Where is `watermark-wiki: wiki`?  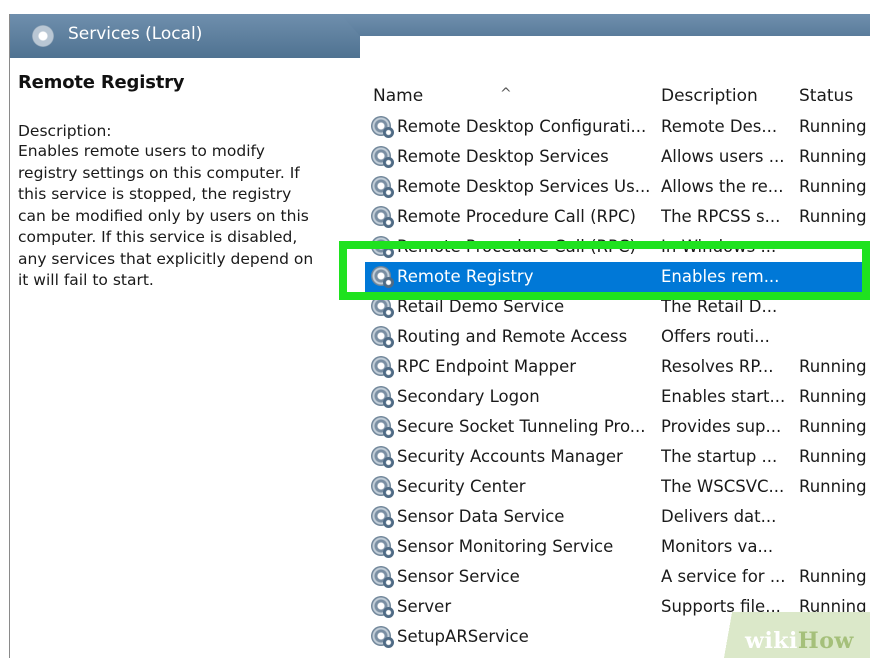 watermark-wiki: wiki is located at coordinates (771, 641).